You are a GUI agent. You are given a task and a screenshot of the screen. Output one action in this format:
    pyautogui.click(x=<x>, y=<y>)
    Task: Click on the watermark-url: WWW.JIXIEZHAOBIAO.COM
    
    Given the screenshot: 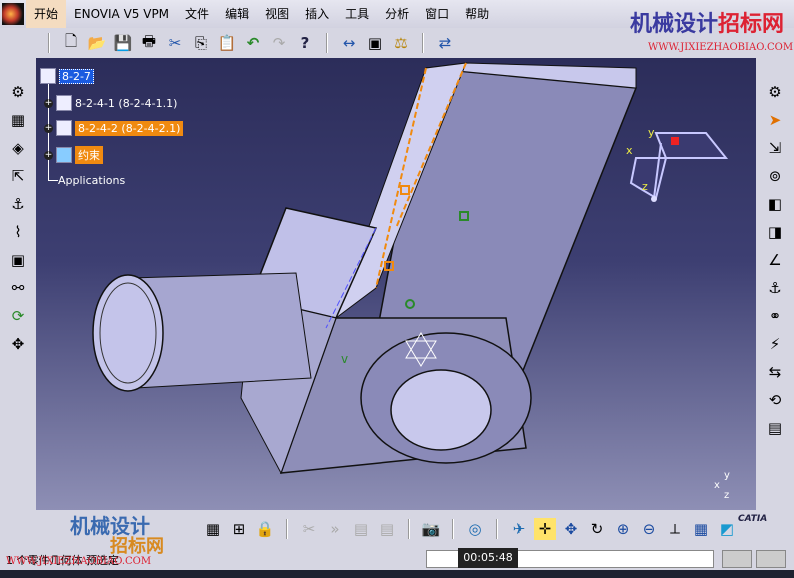 What is the action you would take?
    pyautogui.click(x=721, y=47)
    